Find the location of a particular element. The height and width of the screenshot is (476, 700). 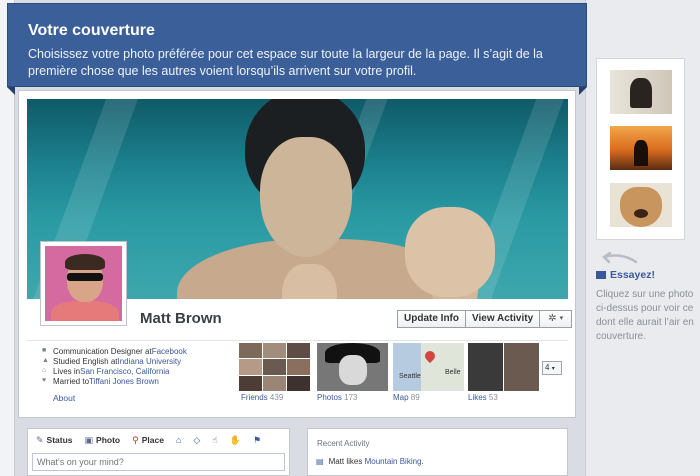

photos-tile is located at coordinates (352, 367).